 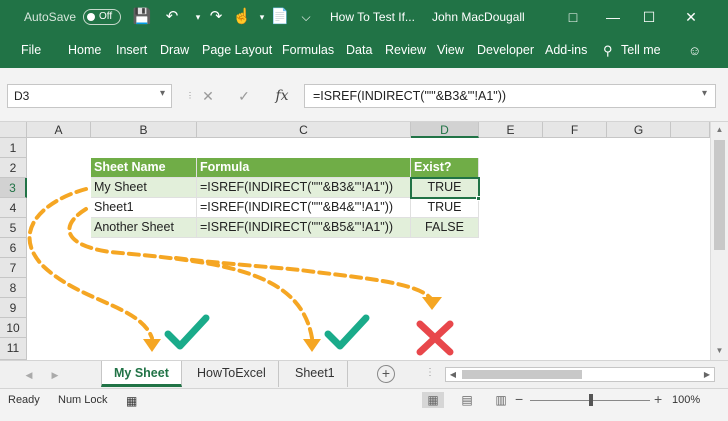 What do you see at coordinates (84, 50) in the screenshot?
I see `tab-home: Home` at bounding box center [84, 50].